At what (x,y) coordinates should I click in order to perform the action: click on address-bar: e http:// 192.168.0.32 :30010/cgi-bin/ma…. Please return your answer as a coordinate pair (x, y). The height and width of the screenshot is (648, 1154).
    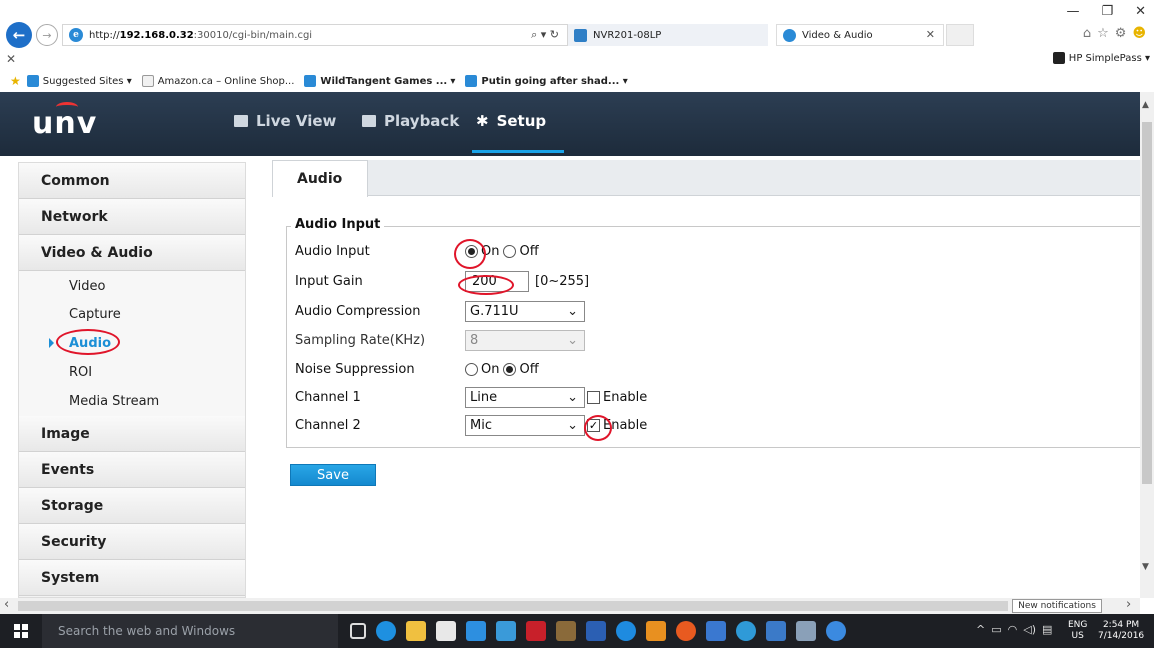
    Looking at the image, I should click on (315, 35).